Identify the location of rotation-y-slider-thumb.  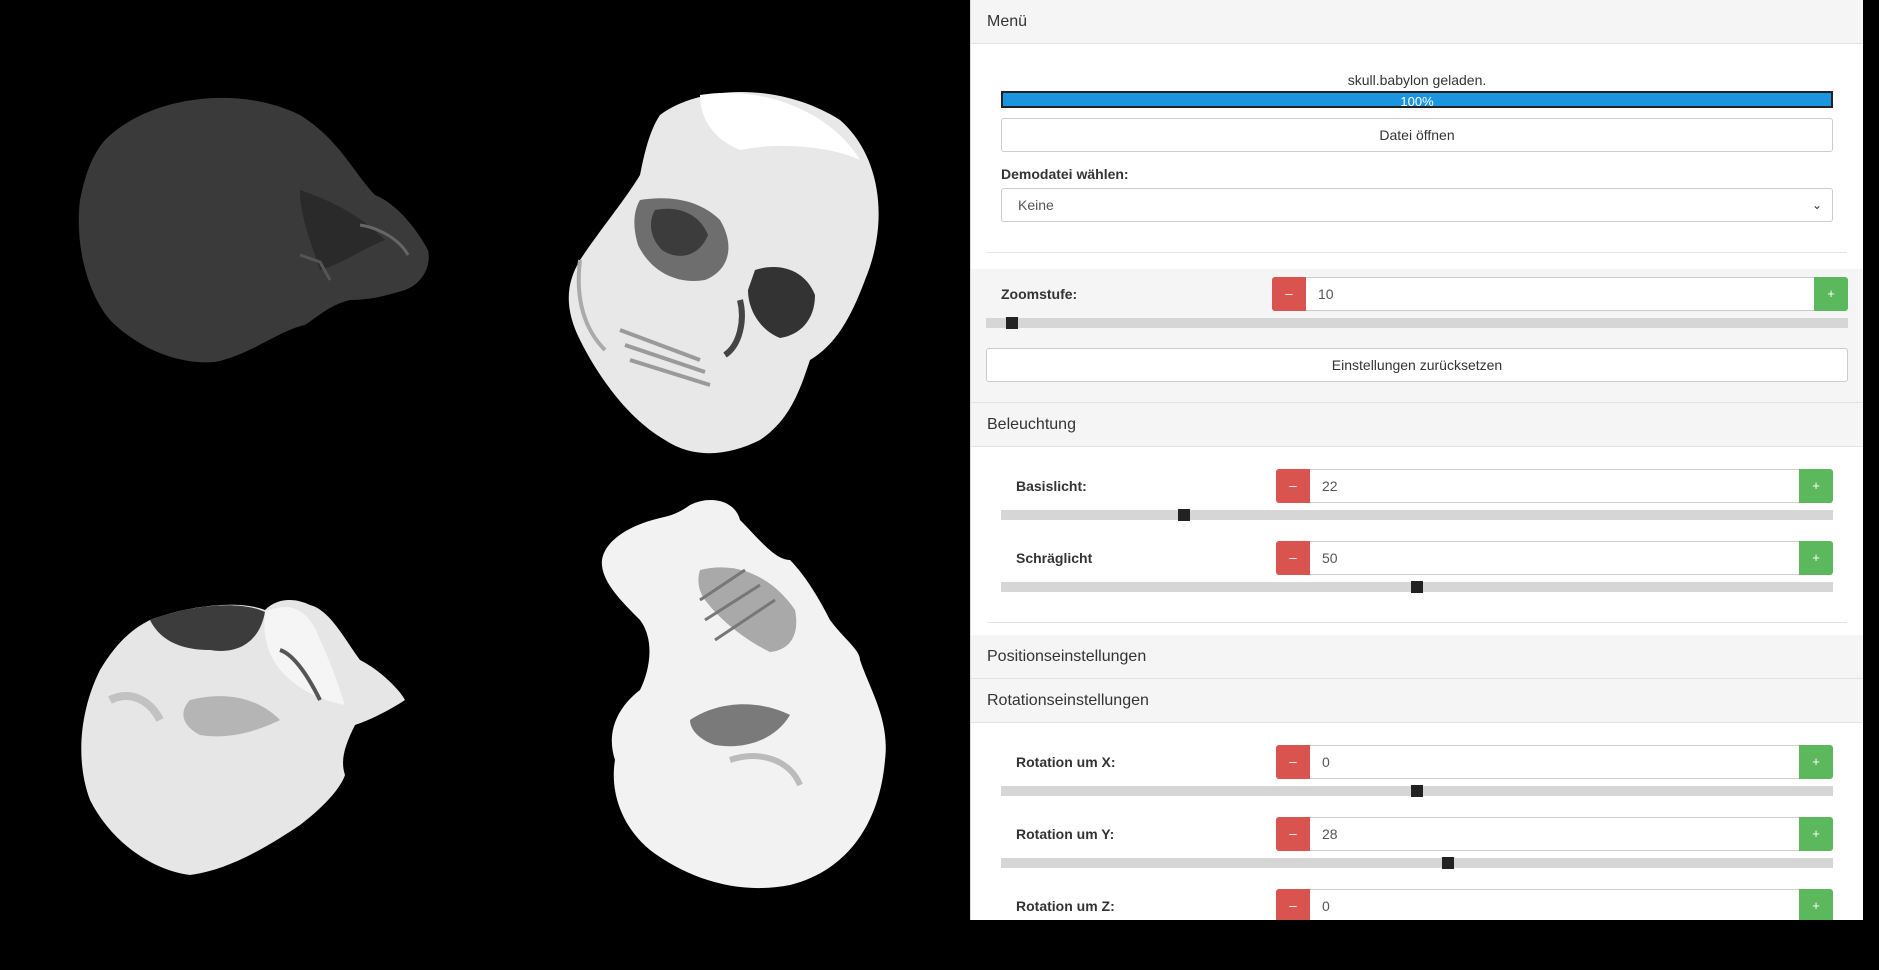
(1447, 863).